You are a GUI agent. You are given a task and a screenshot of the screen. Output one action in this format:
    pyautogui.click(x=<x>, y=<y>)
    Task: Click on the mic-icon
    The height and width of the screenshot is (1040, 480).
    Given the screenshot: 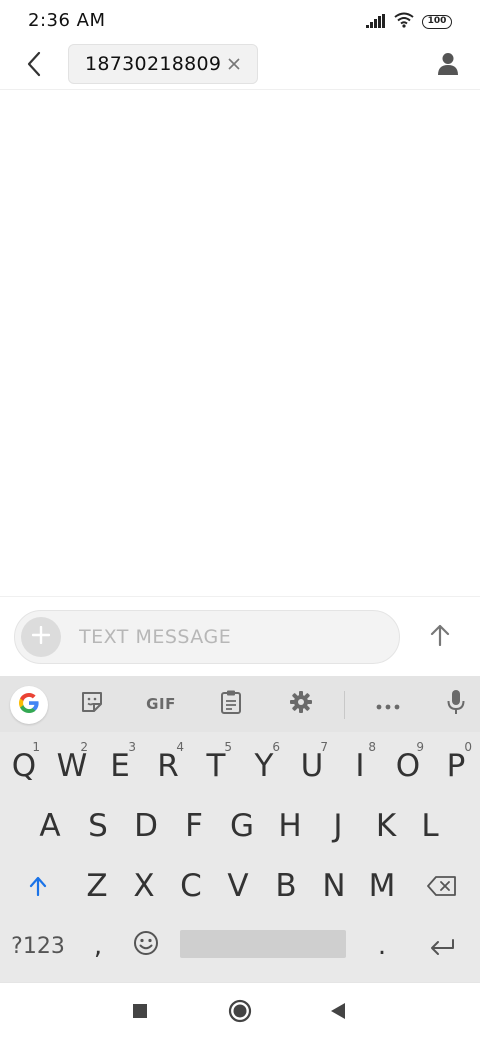 What is the action you would take?
    pyautogui.click(x=456, y=704)
    